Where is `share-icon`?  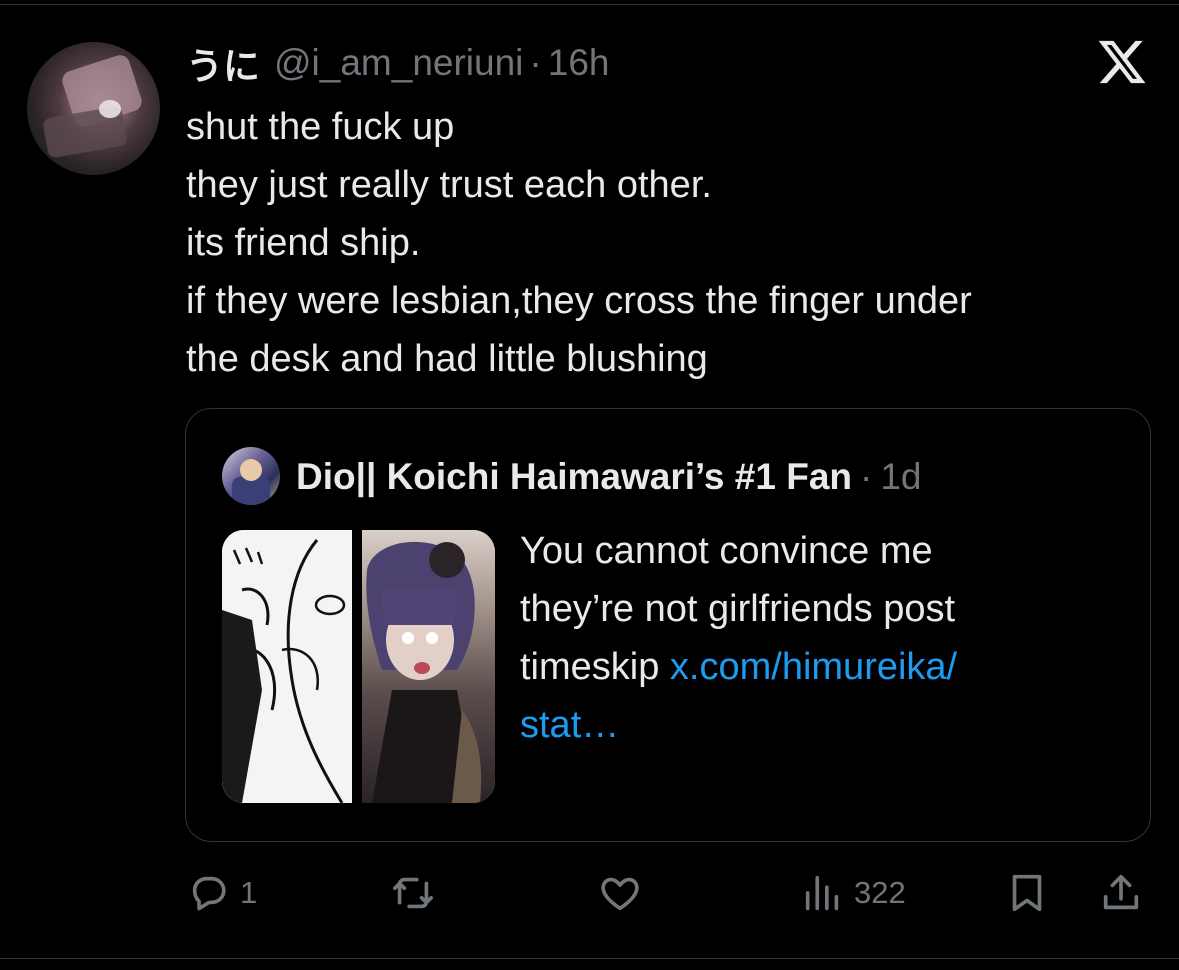
share-icon is located at coordinates (1121, 892).